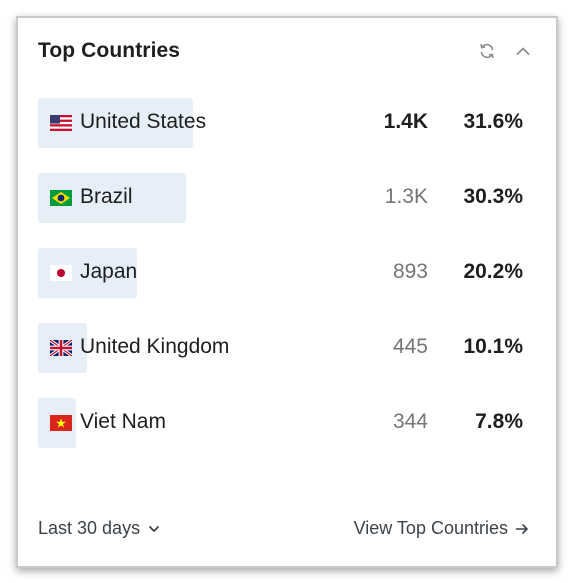  I want to click on visit-count: 893, so click(410, 271).